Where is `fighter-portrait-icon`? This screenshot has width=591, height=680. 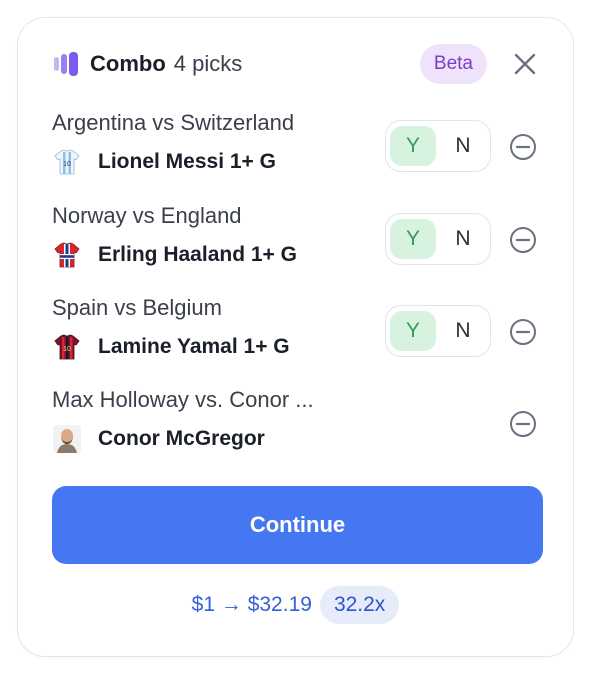
fighter-portrait-icon is located at coordinates (67, 439).